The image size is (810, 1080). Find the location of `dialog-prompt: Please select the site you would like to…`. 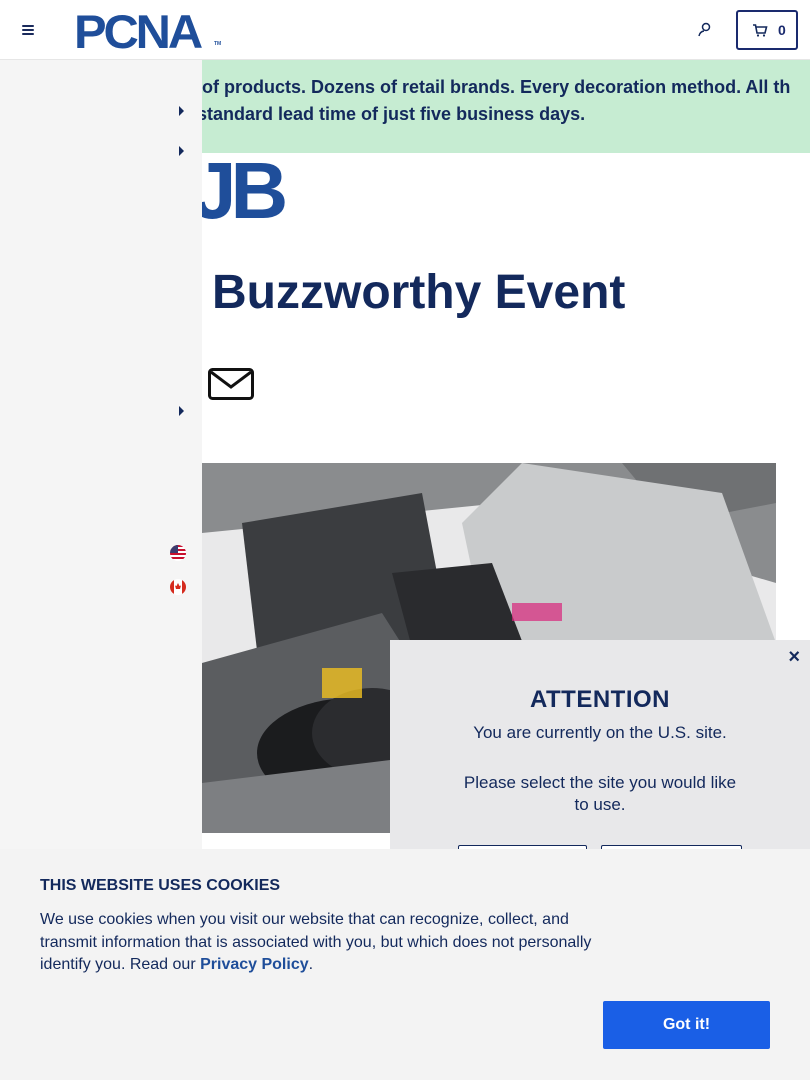

dialog-prompt: Please select the site you would like to… is located at coordinates (600, 793).